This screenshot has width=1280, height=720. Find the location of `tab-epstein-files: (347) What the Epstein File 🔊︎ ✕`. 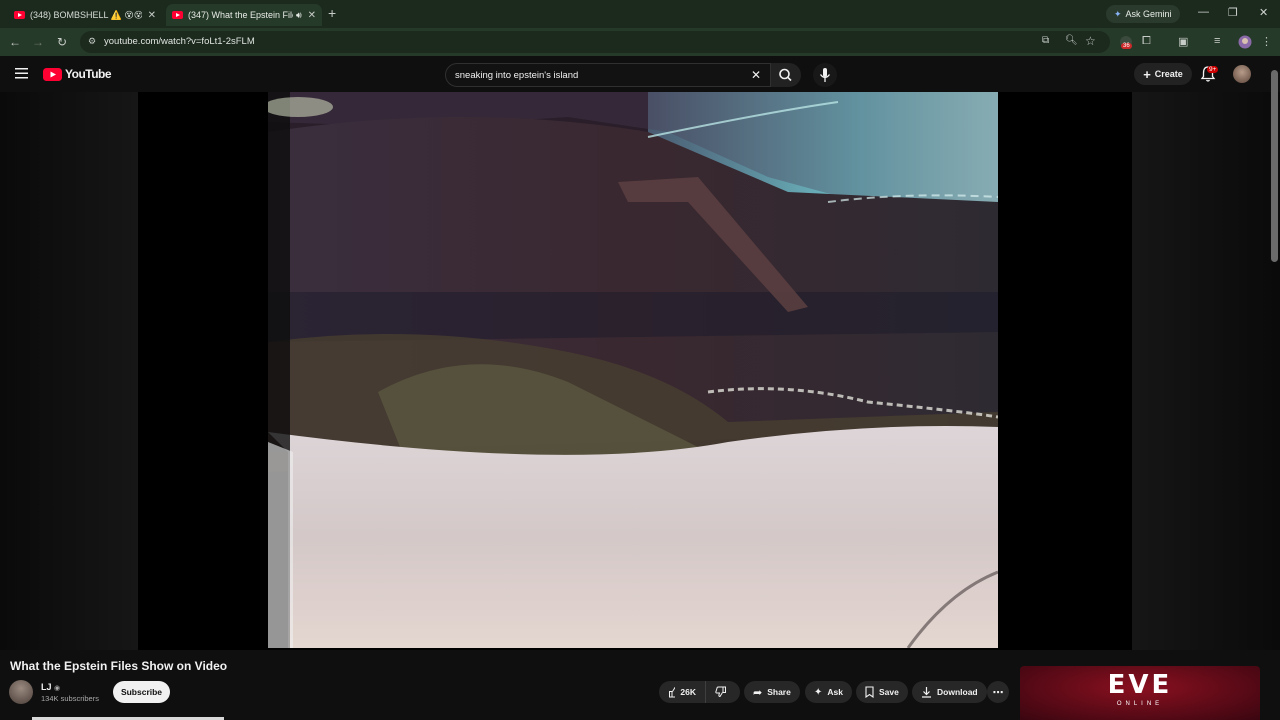

tab-epstein-files: (347) What the Epstein File 🔊︎ ✕ is located at coordinates (244, 15).